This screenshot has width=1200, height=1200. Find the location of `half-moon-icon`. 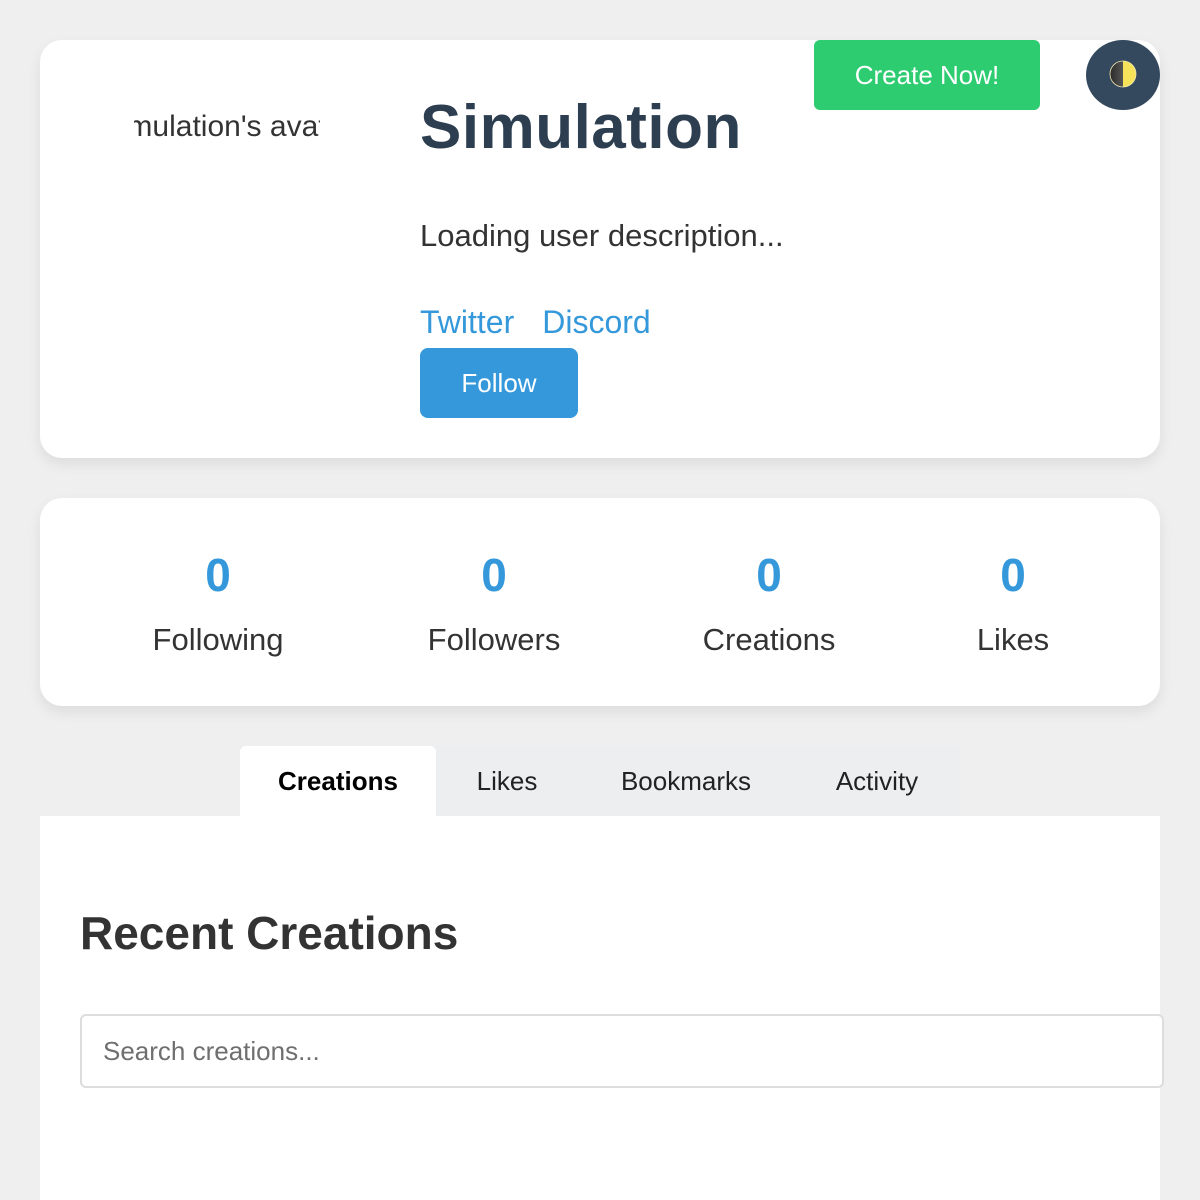

half-moon-icon is located at coordinates (1123, 75).